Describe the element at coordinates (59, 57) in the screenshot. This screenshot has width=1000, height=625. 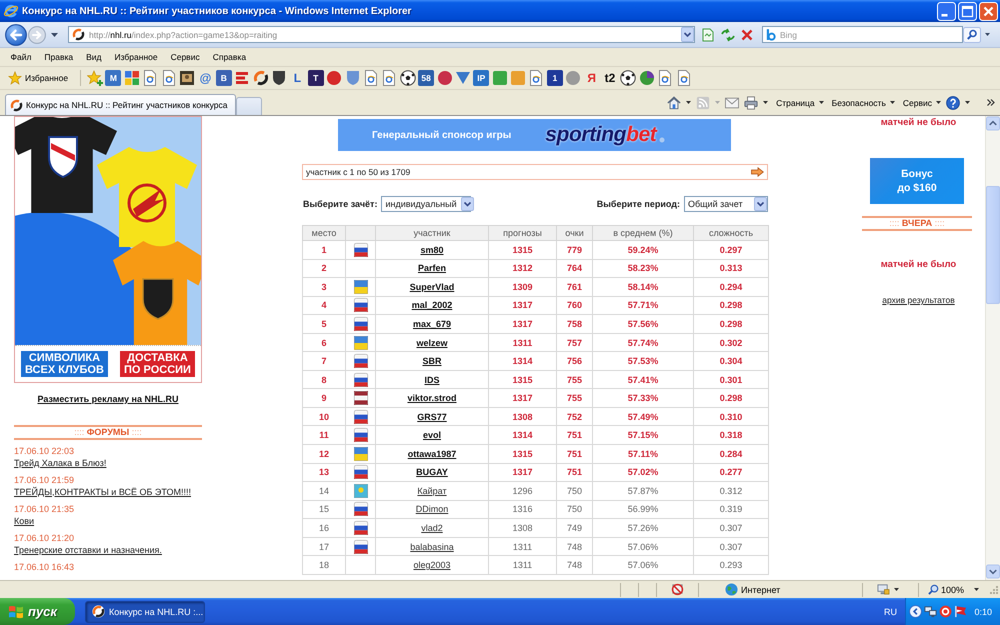
I see `menu-item: Правка` at that location.